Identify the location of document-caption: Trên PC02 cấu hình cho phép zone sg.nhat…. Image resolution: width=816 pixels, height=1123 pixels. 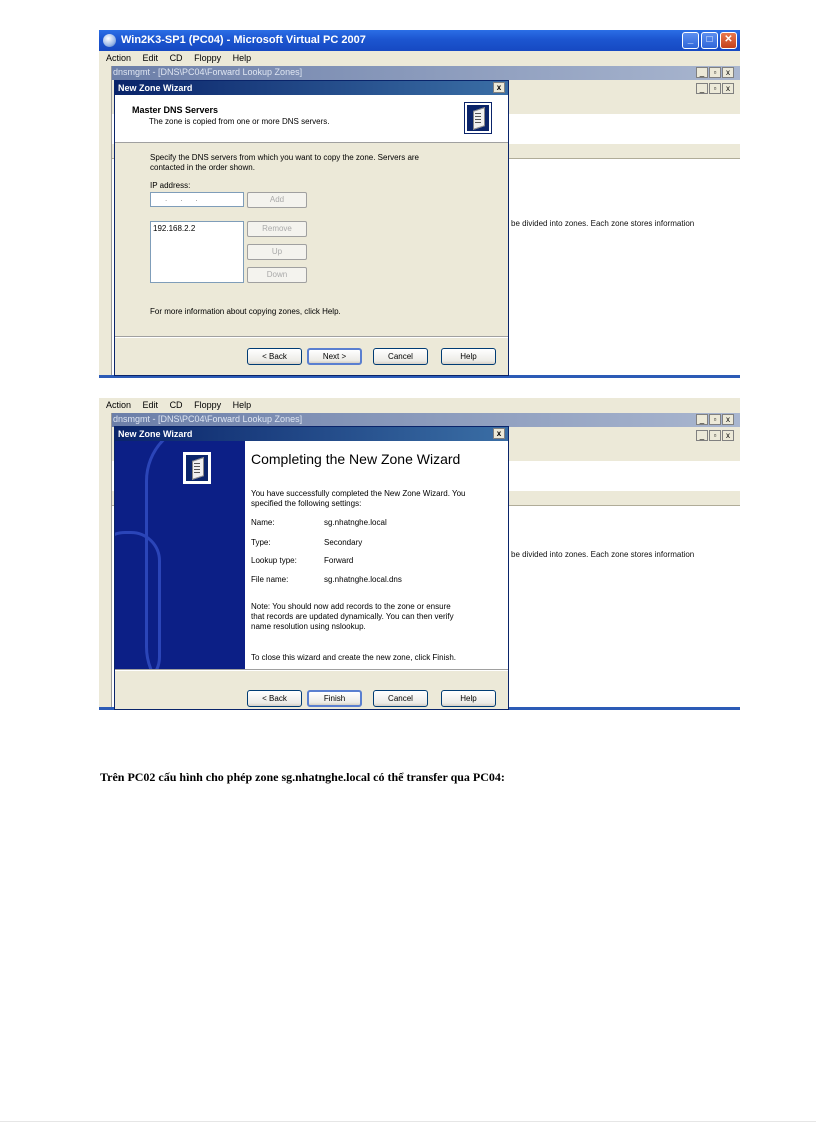
(302, 777).